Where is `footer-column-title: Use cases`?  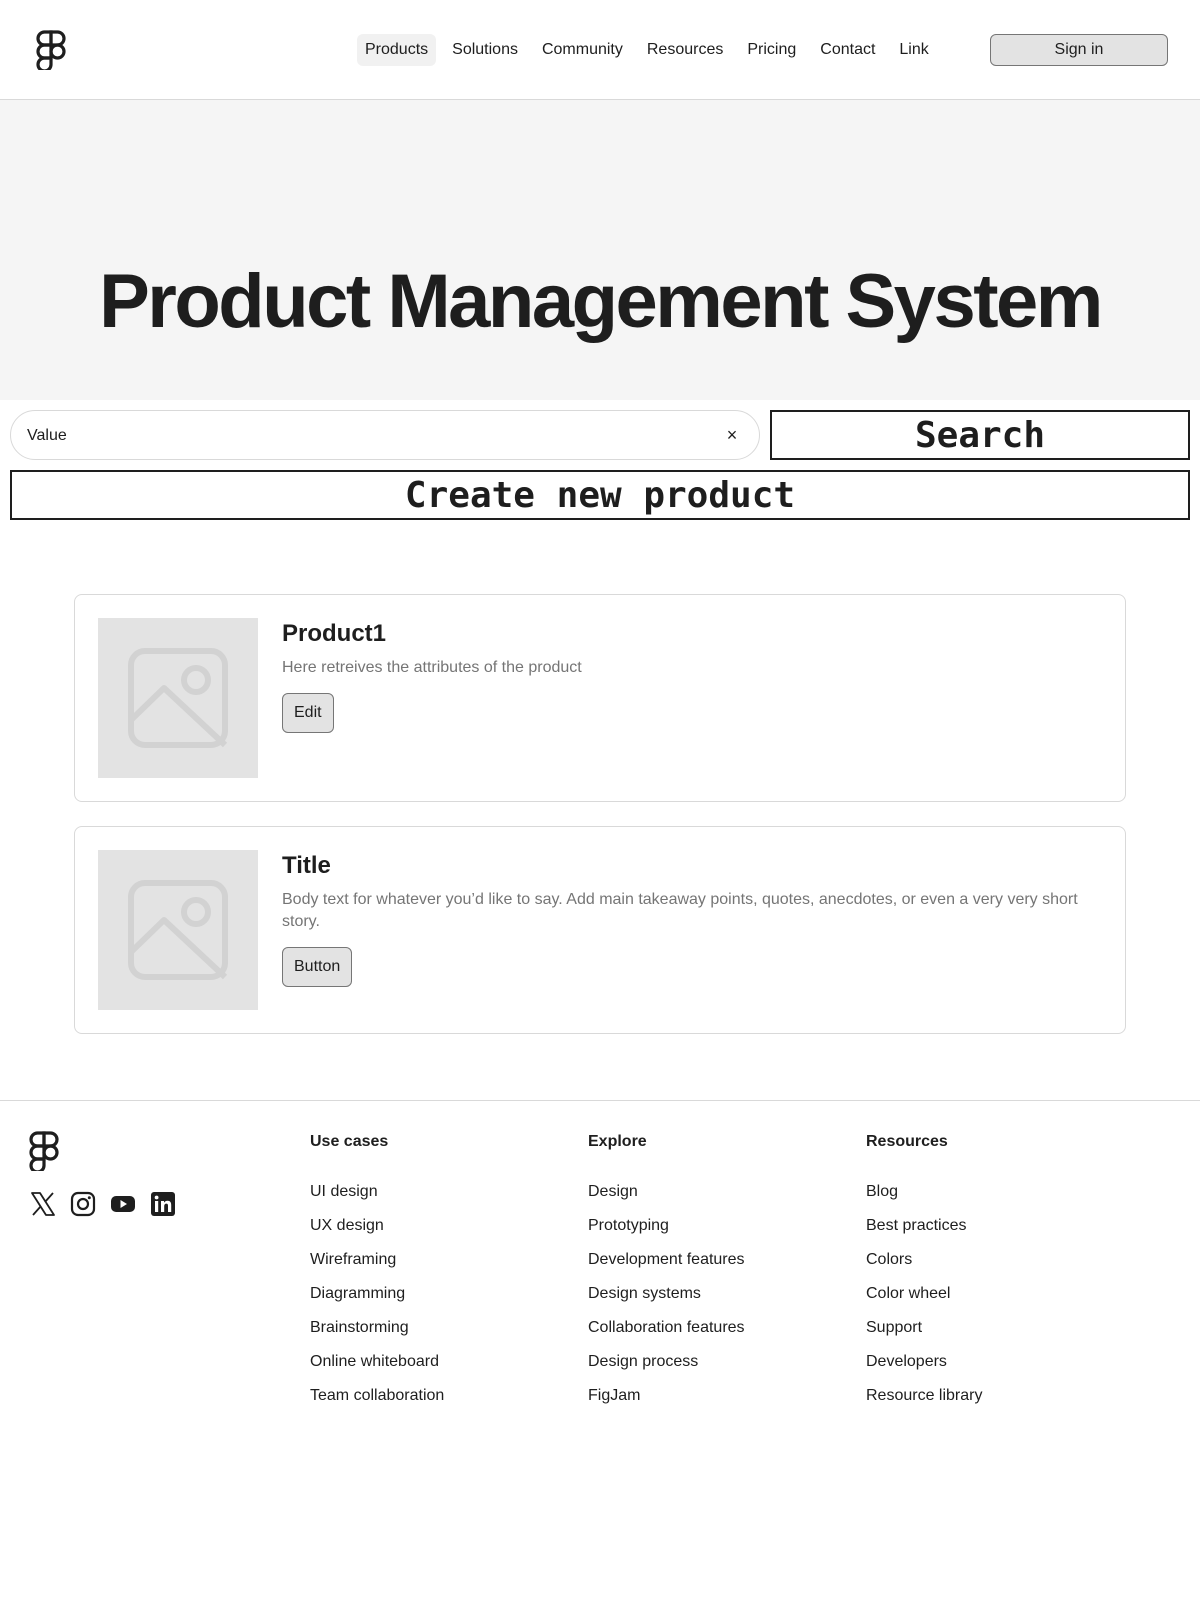
footer-column-title: Use cases is located at coordinates (349, 1141).